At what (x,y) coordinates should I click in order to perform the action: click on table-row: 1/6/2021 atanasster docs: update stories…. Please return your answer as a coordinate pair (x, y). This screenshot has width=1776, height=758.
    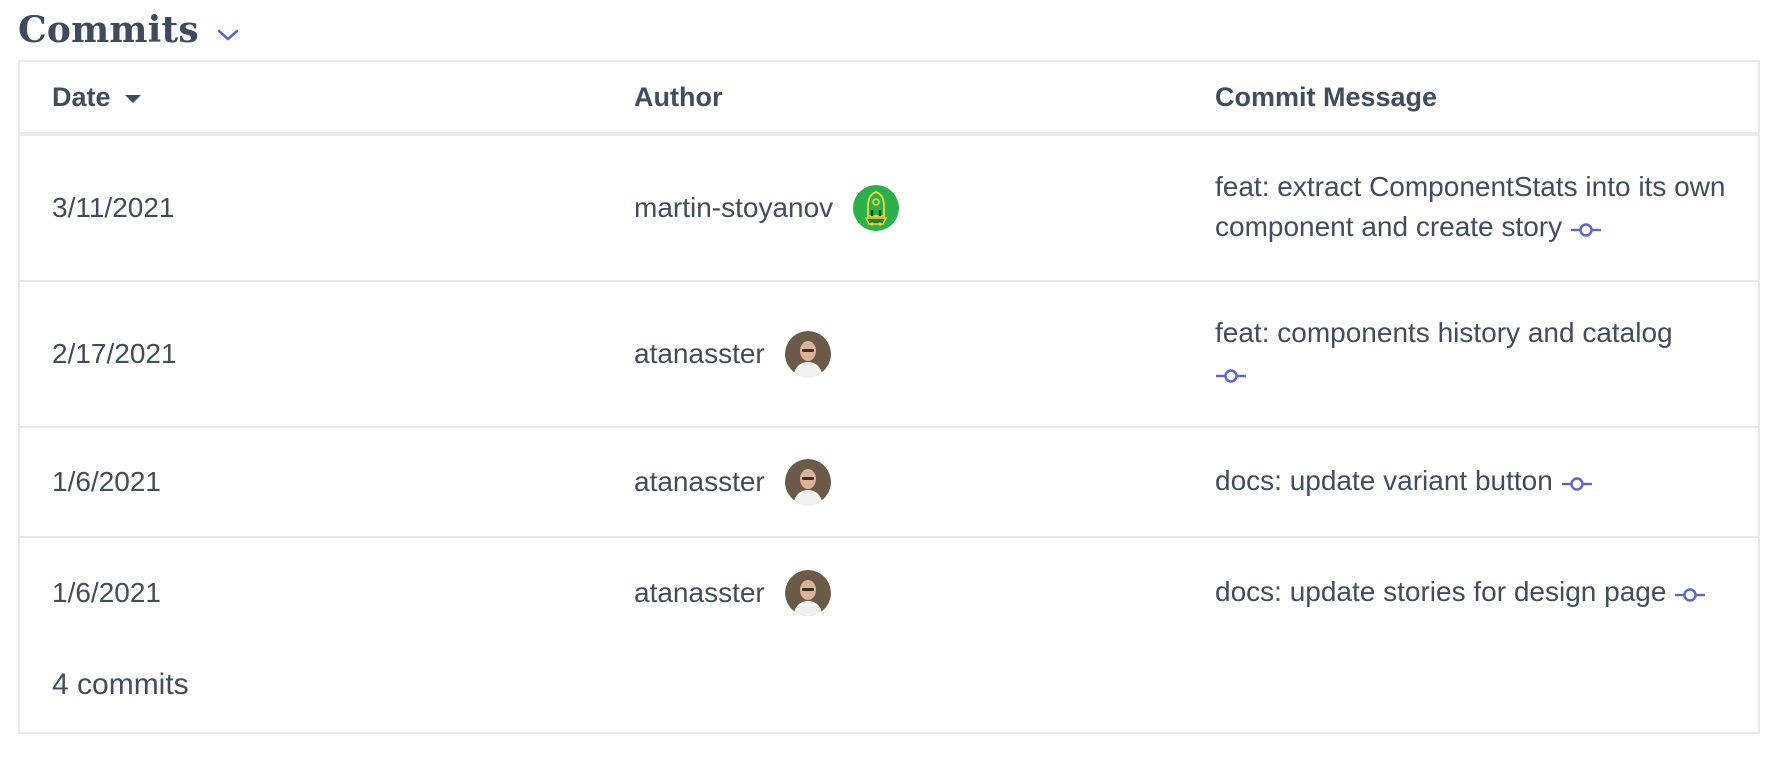
    Looking at the image, I should click on (889, 593).